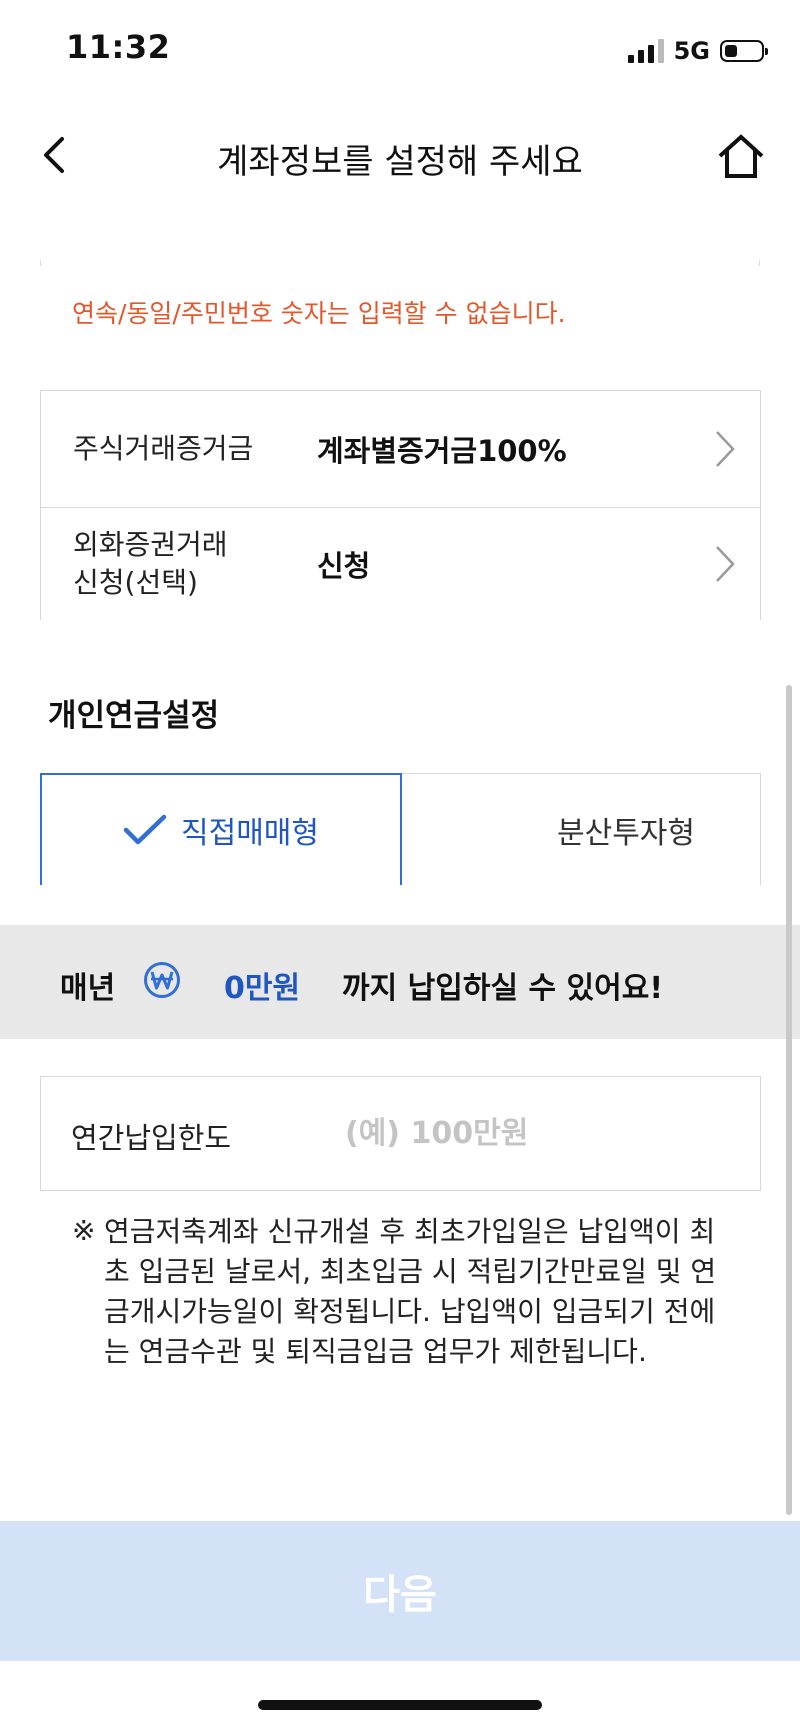  What do you see at coordinates (262, 988) in the screenshot?
I see `banner-amount: 0만원` at bounding box center [262, 988].